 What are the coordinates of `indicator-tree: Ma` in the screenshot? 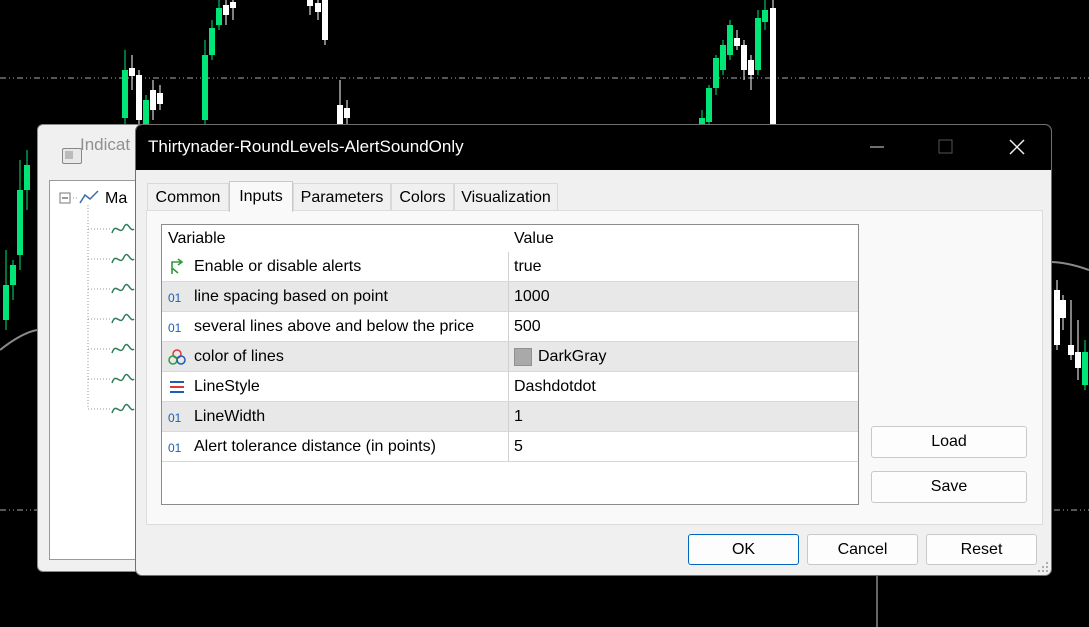 It's located at (97, 370).